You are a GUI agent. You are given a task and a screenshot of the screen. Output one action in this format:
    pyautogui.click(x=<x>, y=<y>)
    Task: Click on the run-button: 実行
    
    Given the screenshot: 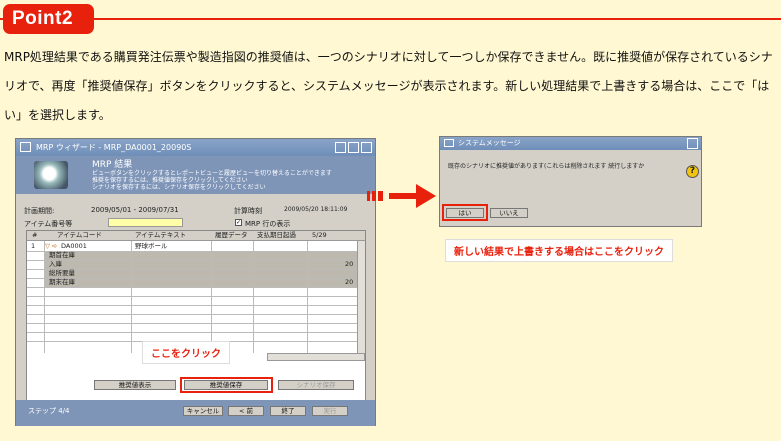 What is the action you would take?
    pyautogui.click(x=330, y=411)
    